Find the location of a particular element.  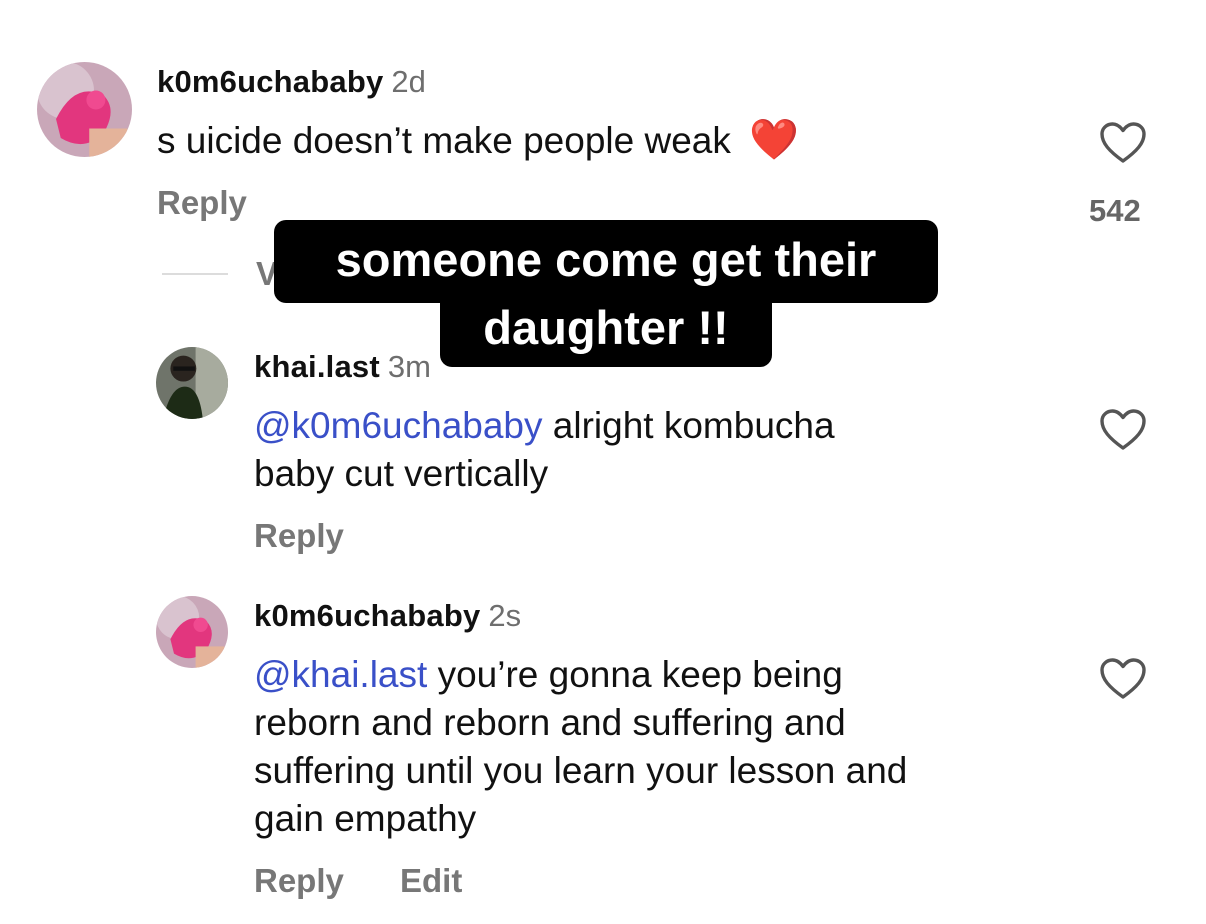

timestamp: 3m is located at coordinates (409, 366).